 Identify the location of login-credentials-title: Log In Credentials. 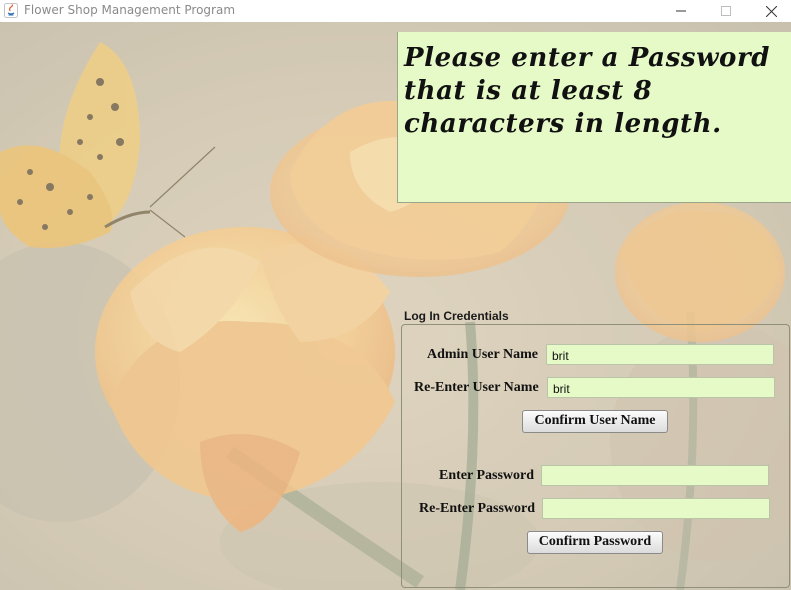
(456, 316).